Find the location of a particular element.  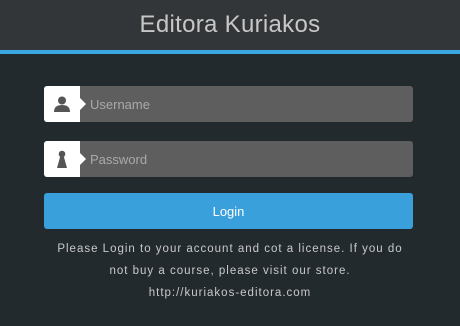

app-title: Editora Kuriakos is located at coordinates (230, 24).